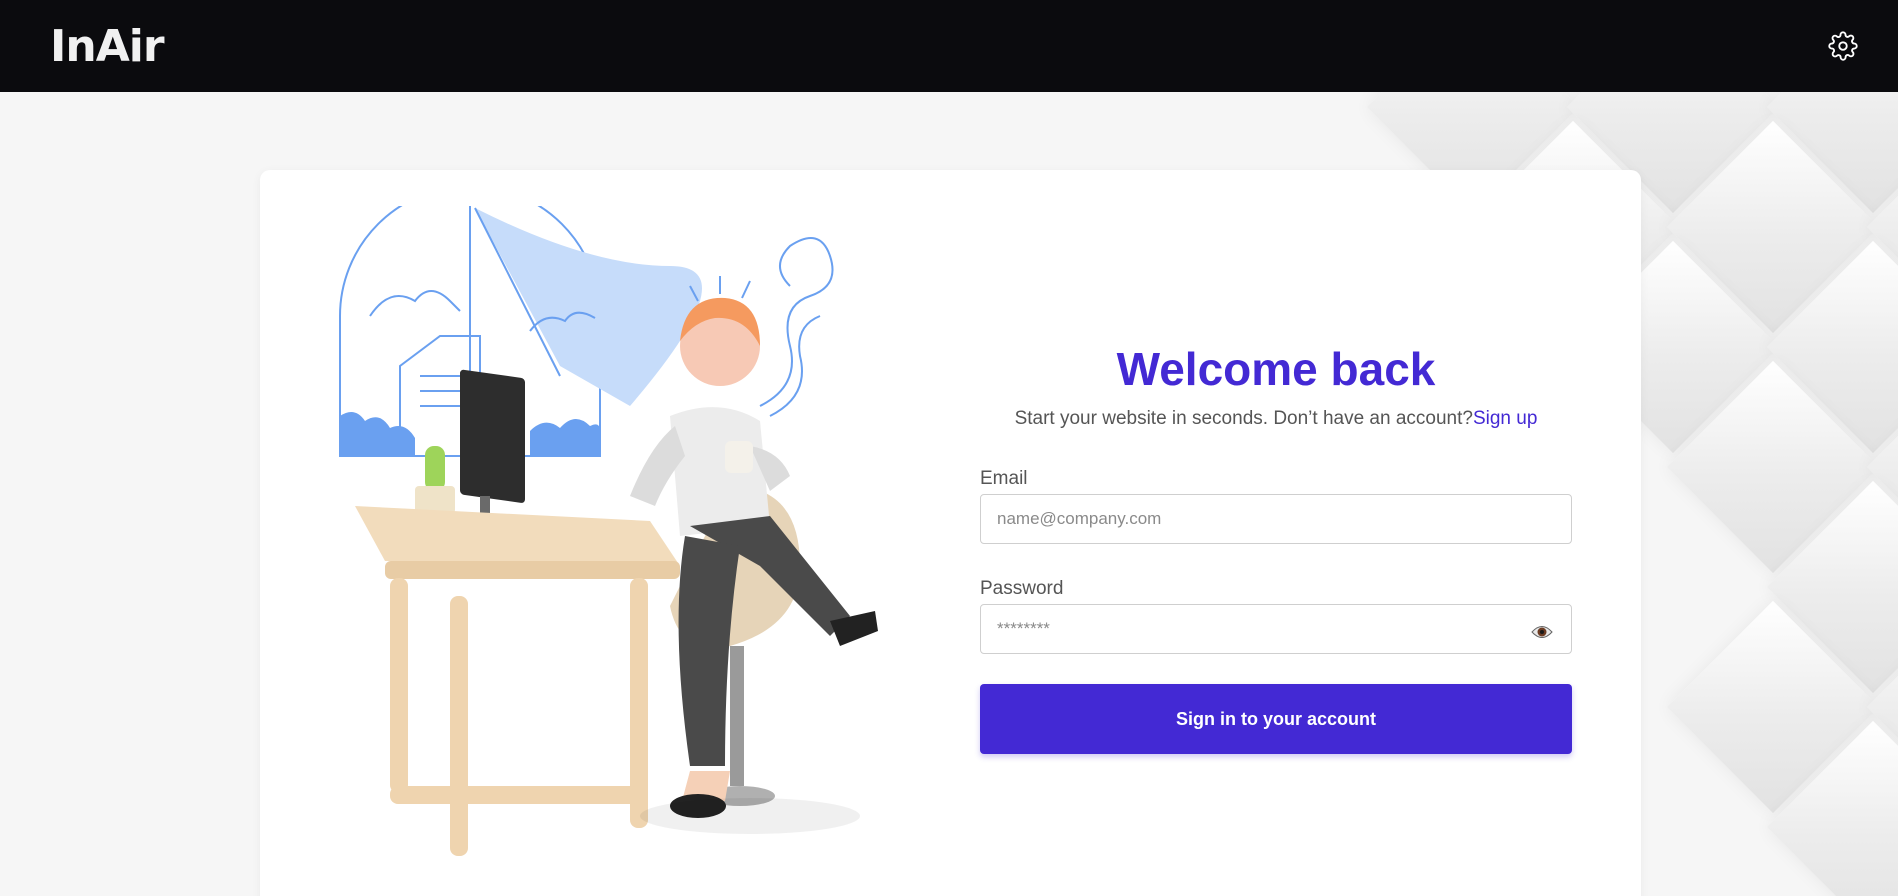  Describe the element at coordinates (1022, 588) in the screenshot. I see `password-label: Password` at that location.